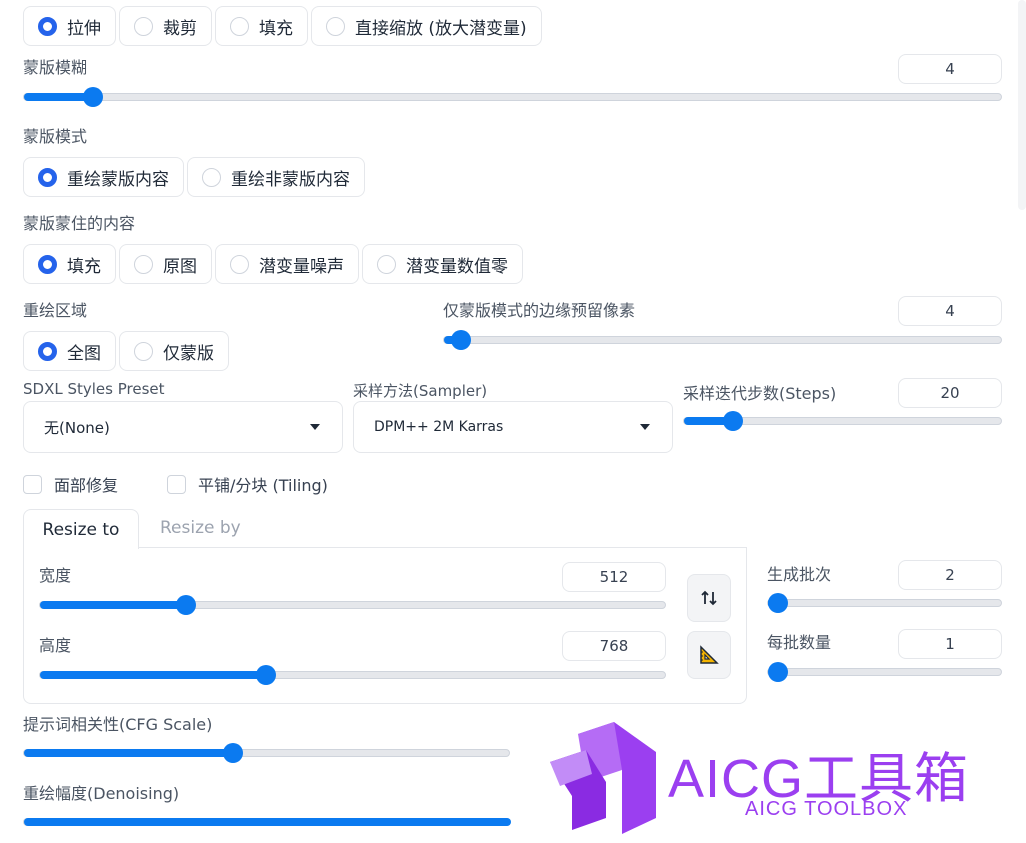 The image size is (1026, 843). Describe the element at coordinates (950, 644) in the screenshot. I see `batch-size-input: 1` at that location.